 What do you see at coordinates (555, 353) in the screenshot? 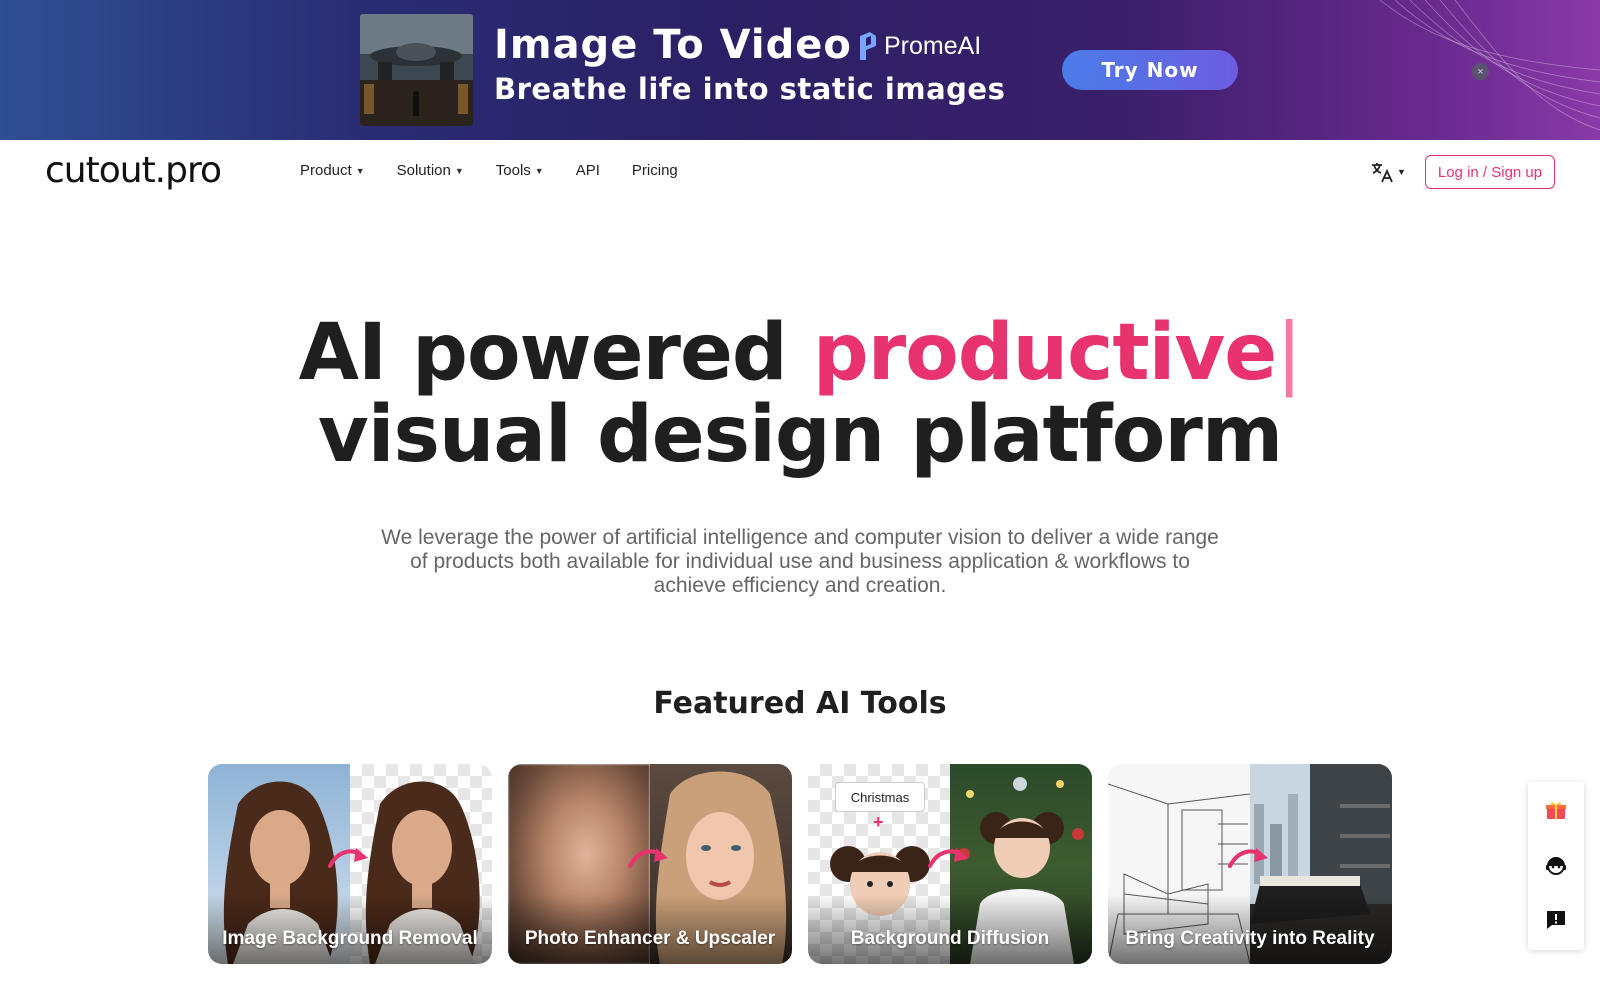
I see `hero-title-part1: AI powered` at bounding box center [555, 353].